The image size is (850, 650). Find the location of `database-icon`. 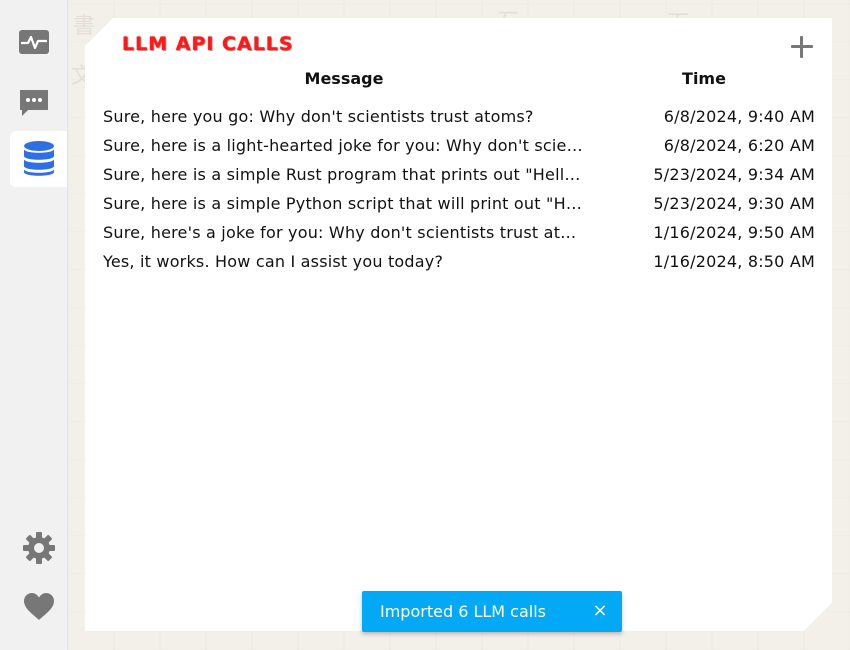

database-icon is located at coordinates (38, 158).